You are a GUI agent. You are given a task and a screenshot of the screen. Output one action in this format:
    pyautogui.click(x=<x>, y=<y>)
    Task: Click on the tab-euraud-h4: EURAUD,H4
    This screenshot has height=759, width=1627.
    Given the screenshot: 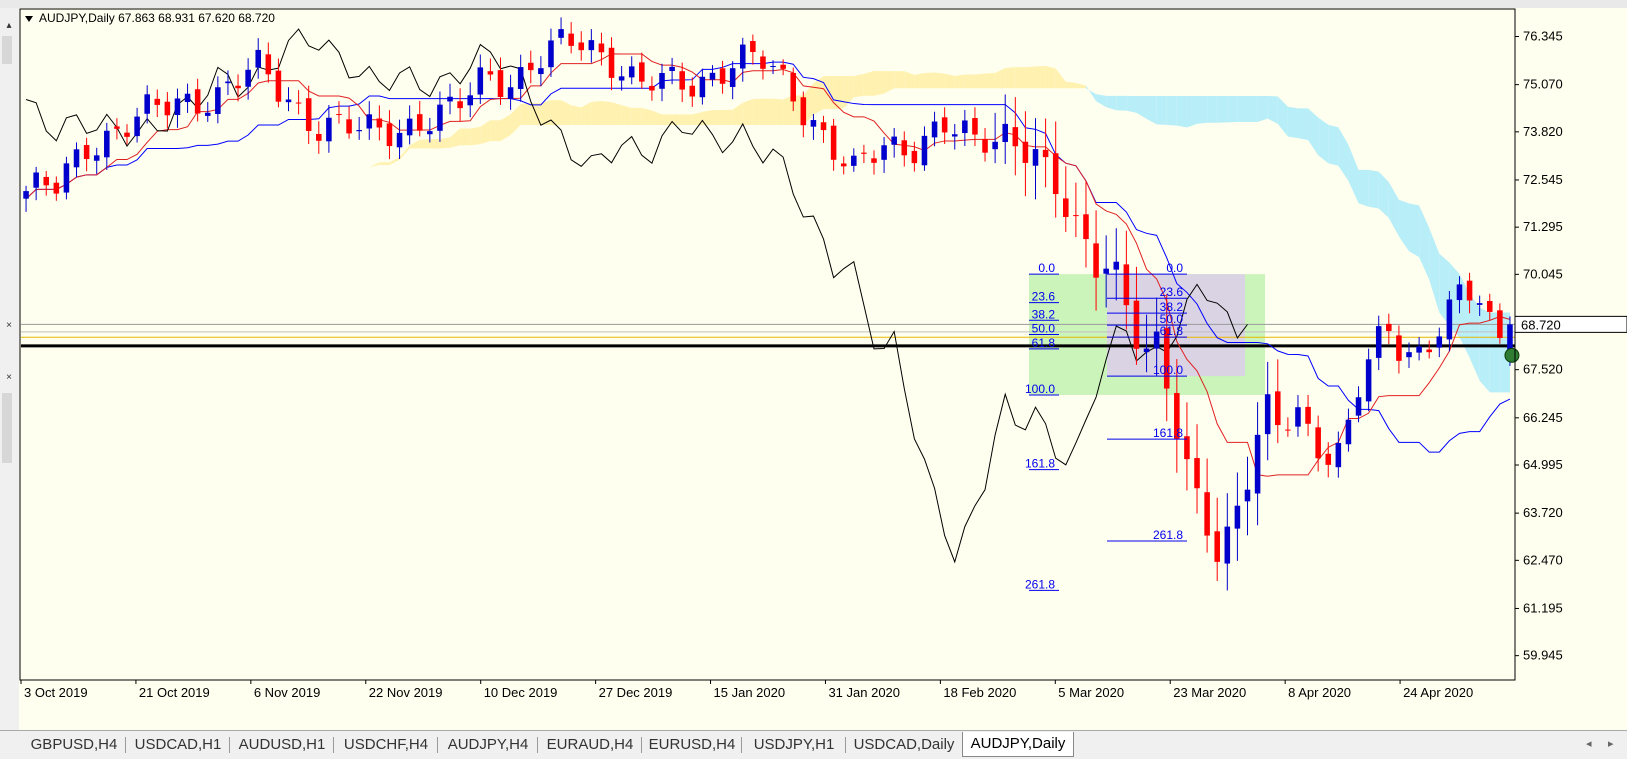 What is the action you would take?
    pyautogui.click(x=590, y=745)
    